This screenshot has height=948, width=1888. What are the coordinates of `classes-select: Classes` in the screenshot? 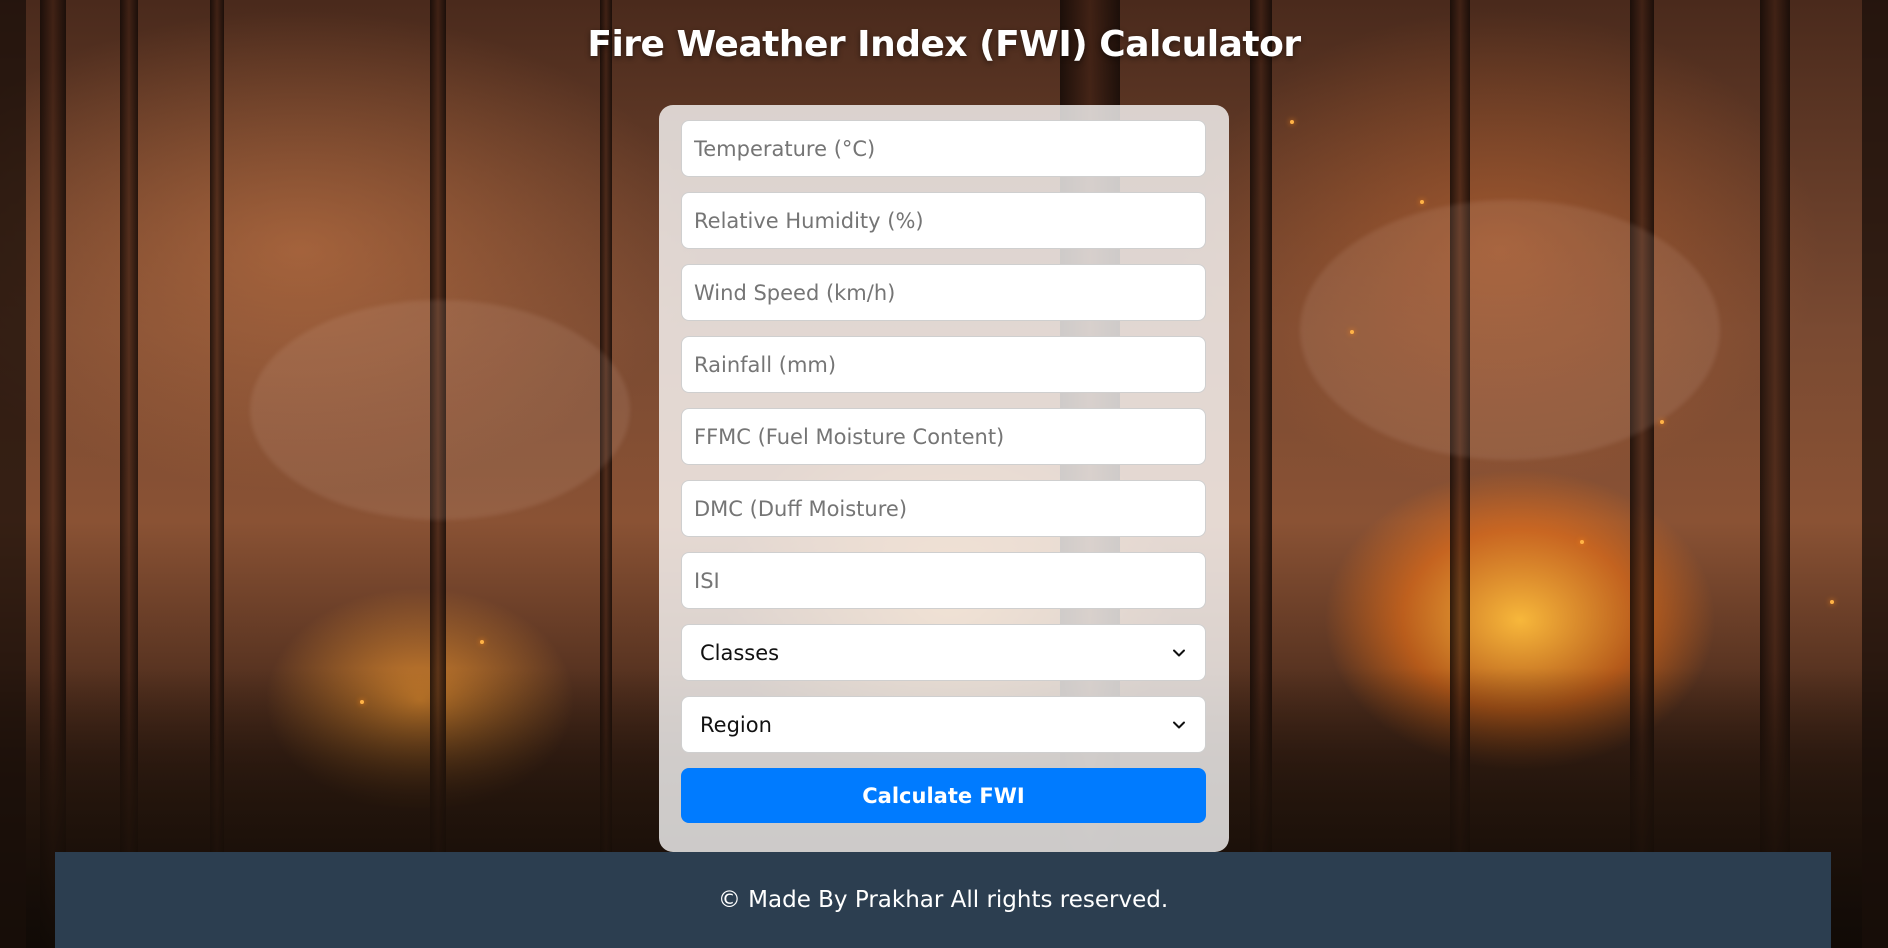 It's located at (943, 652).